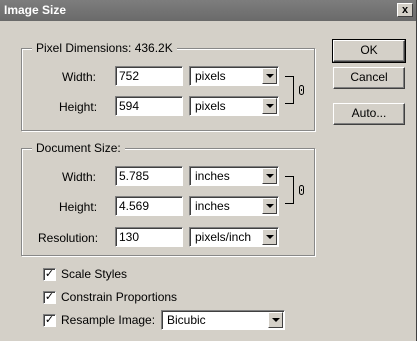 The width and height of the screenshot is (420, 341). I want to click on pixel-width-unit-value: pixels, so click(210, 76).